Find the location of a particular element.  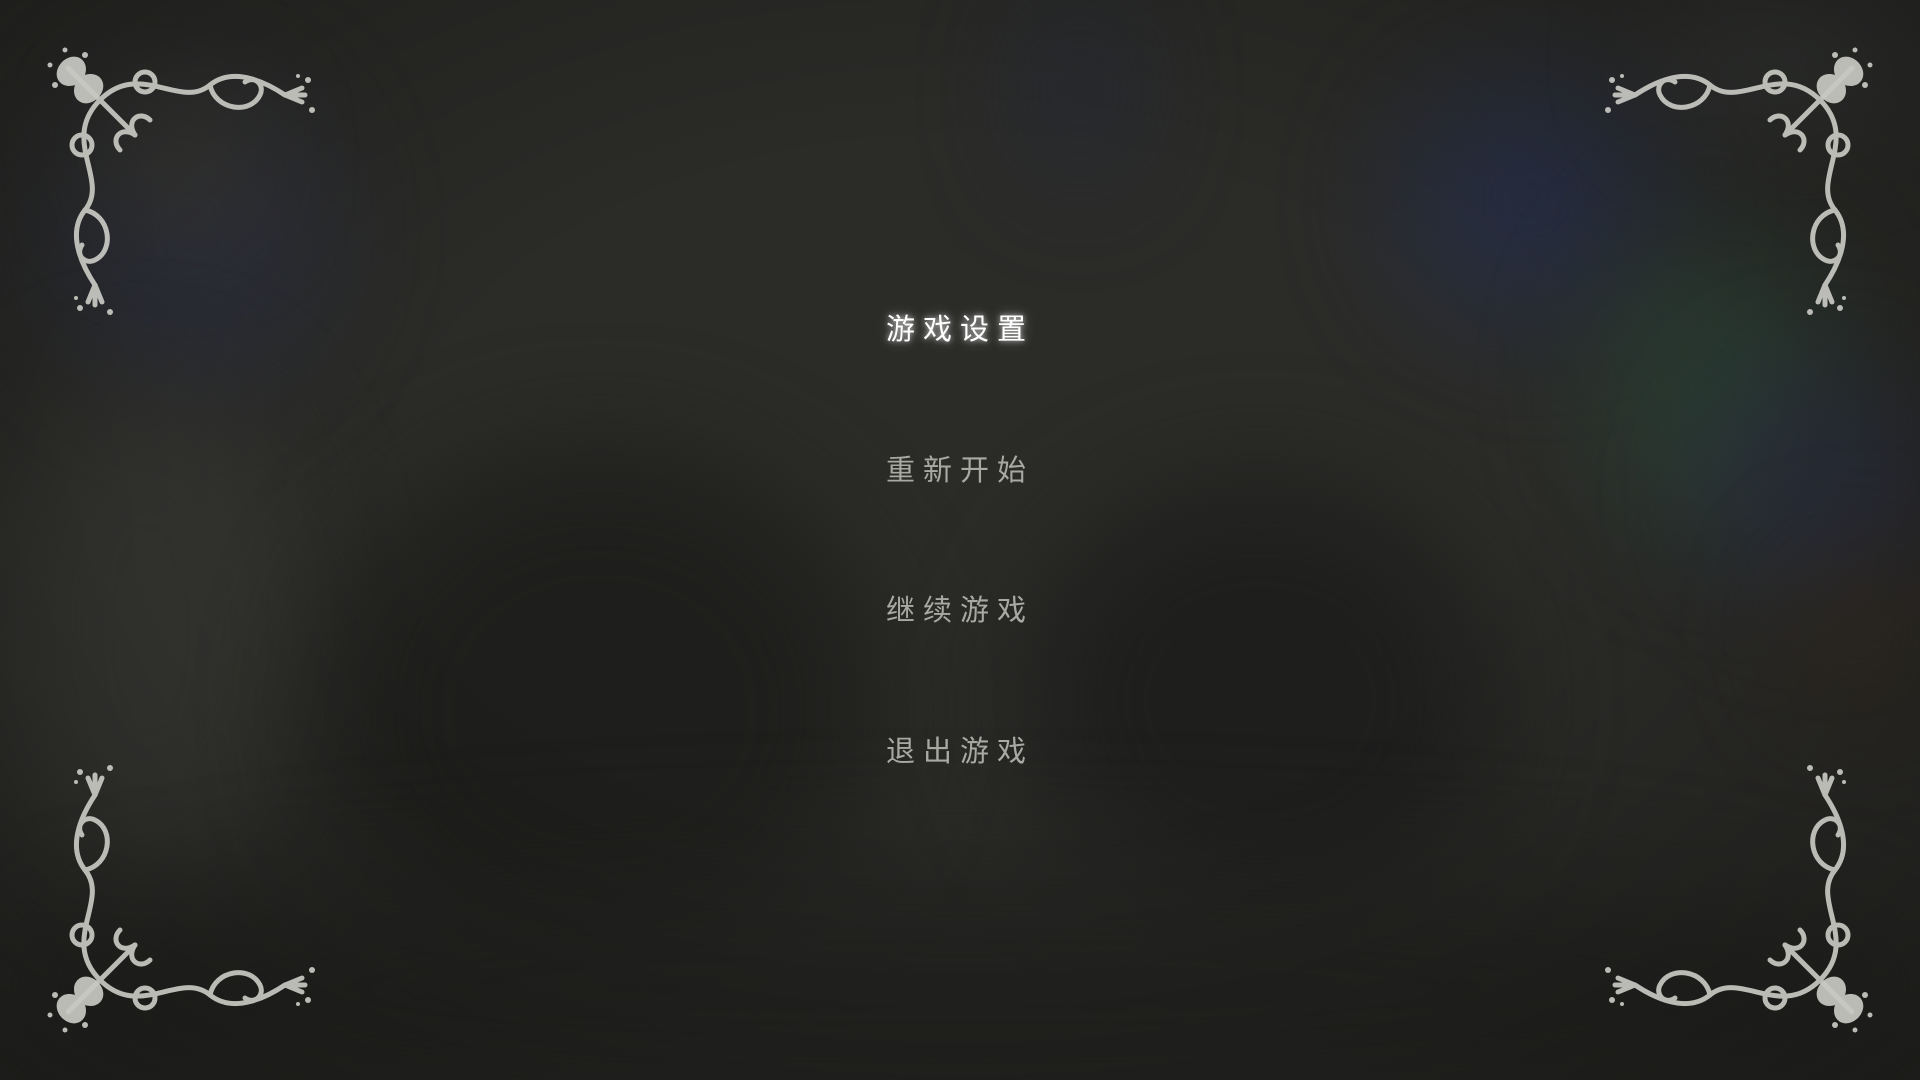

menu-item-quit-game: 退出游戏 is located at coordinates (960, 751).